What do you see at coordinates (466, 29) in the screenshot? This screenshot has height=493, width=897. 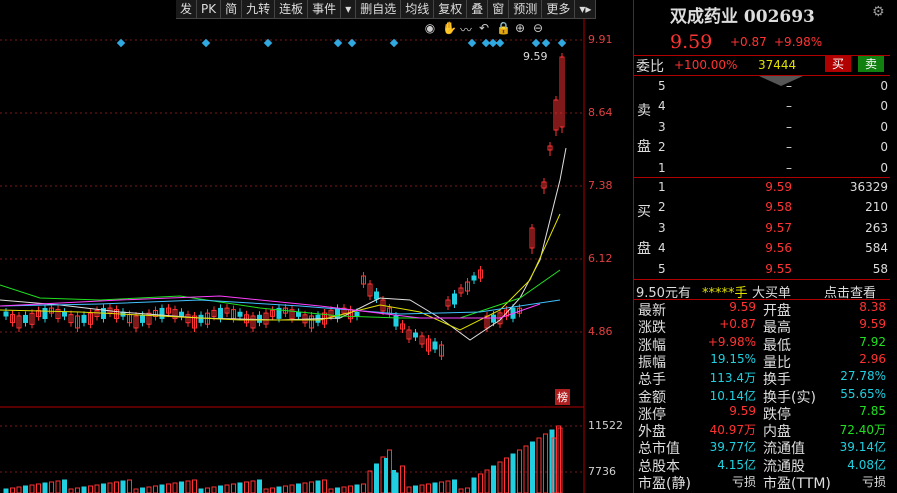 I see `wave-icon: 〰` at bounding box center [466, 29].